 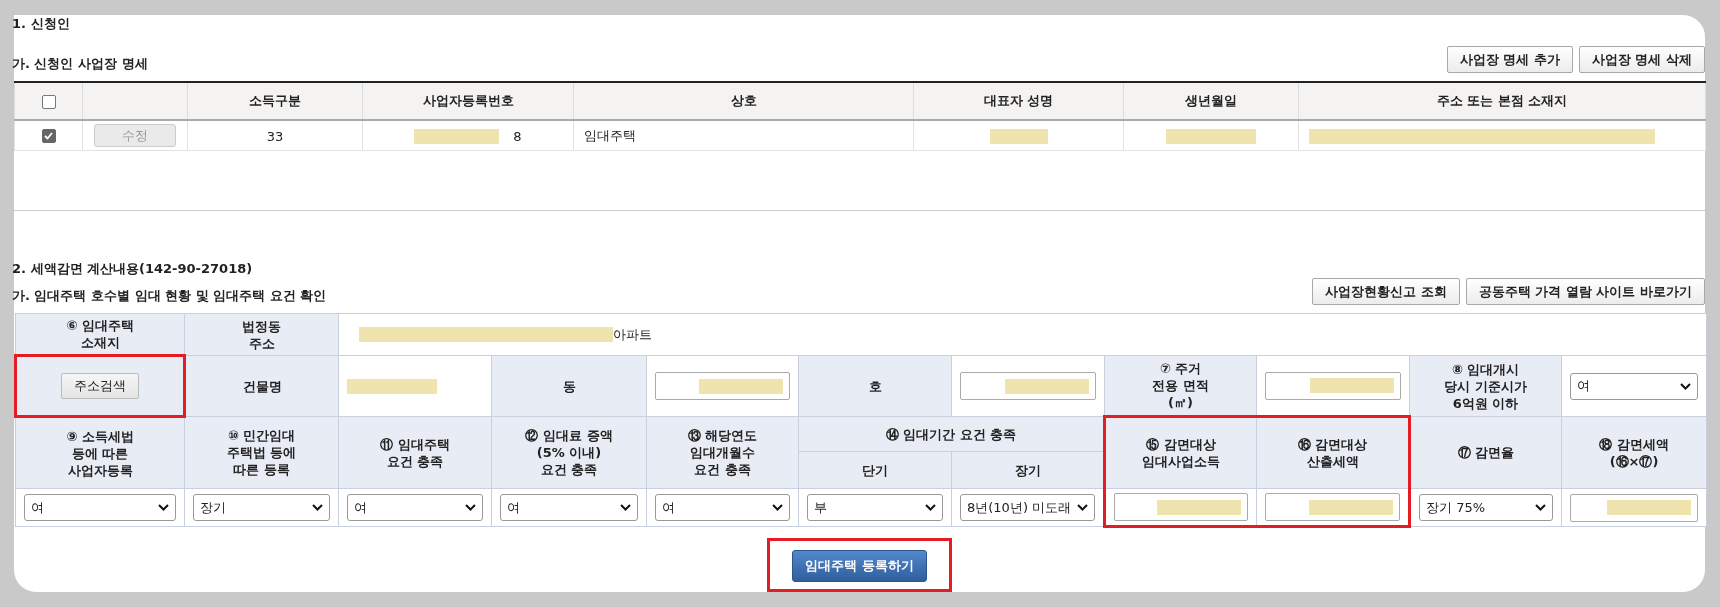 I want to click on dropdown: 장기, so click(x=261, y=507).